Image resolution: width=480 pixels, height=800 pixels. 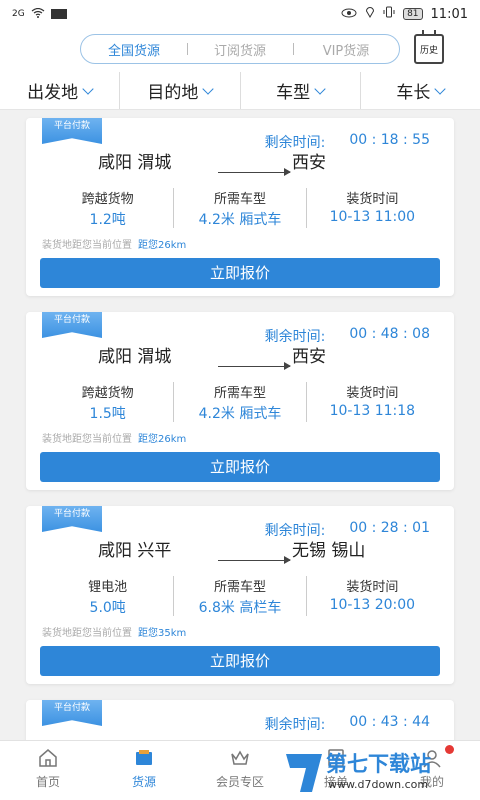 What do you see at coordinates (432, 770) in the screenshot?
I see `tab-profile: 我的` at bounding box center [432, 770].